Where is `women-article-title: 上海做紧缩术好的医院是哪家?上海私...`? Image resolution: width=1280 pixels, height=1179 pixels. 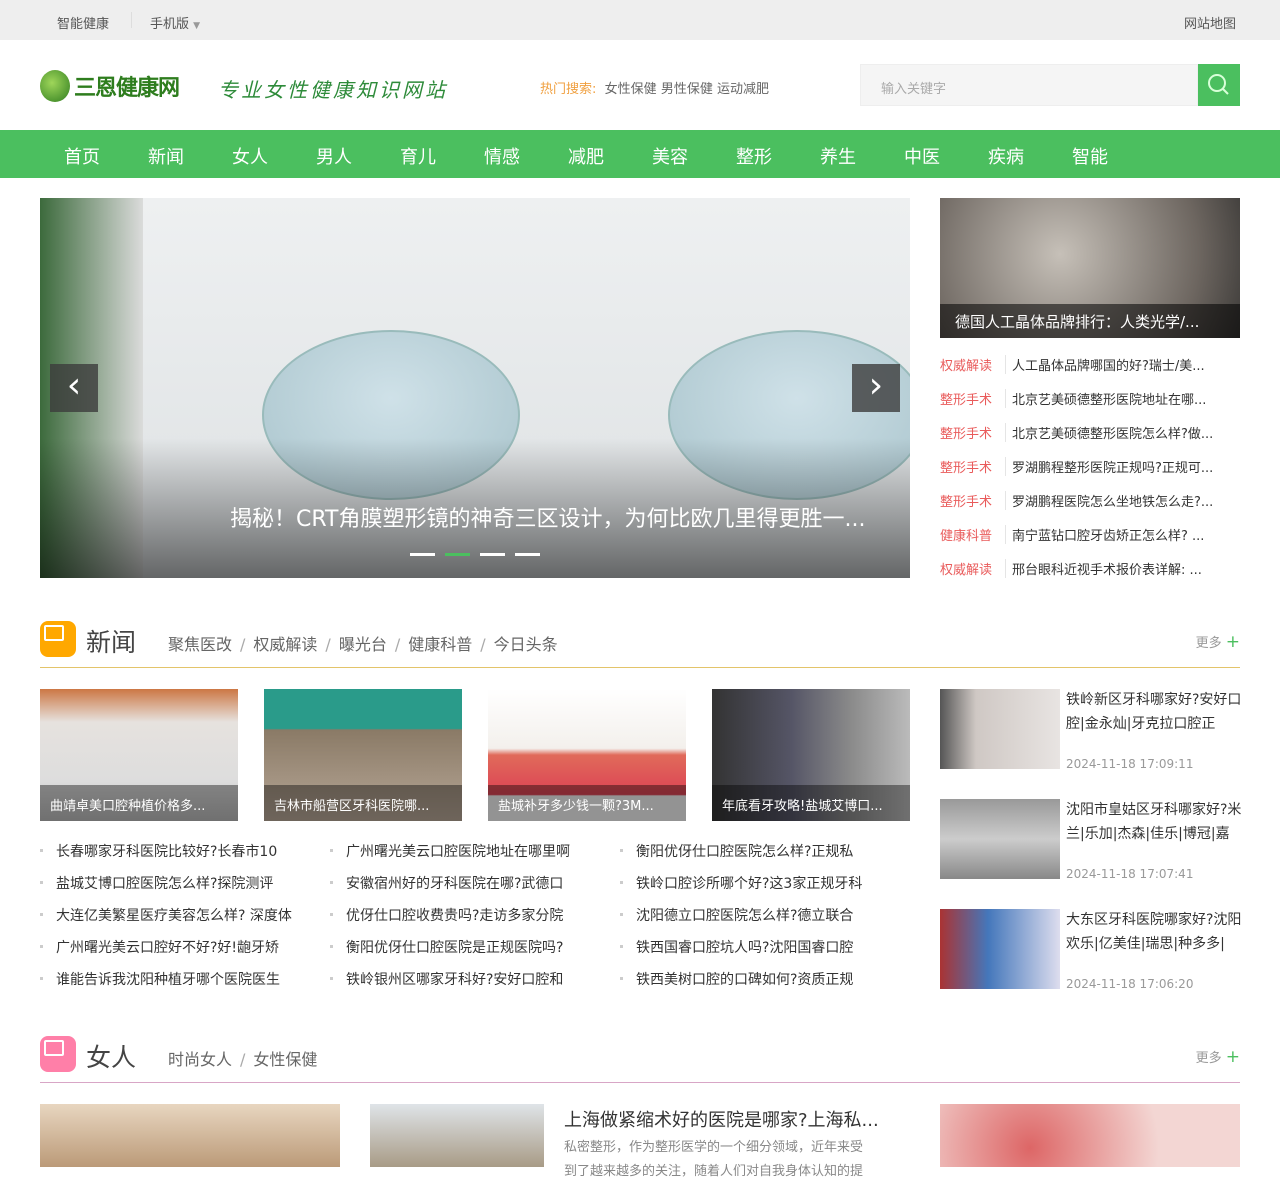 women-article-title: 上海做紧缩术好的医院是哪家?上海私... is located at coordinates (721, 1119).